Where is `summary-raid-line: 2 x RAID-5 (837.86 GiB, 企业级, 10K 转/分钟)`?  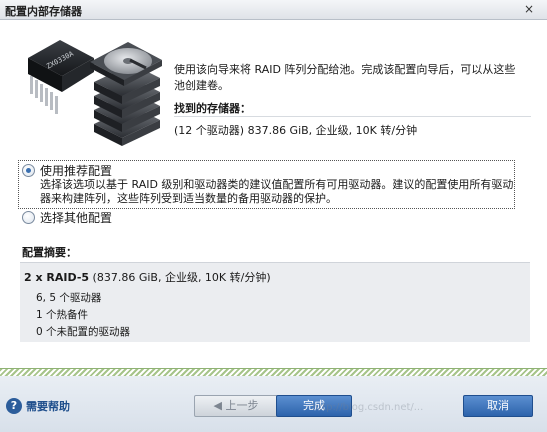 summary-raid-line: 2 x RAID-5 (837.86 GiB, 企业级, 10K 转/分钟) is located at coordinates (147, 277).